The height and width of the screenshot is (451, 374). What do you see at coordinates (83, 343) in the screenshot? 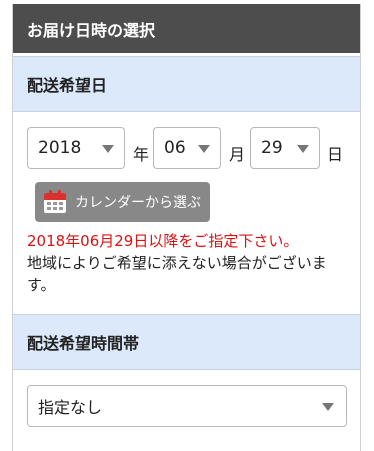
I see `time-section-title: 配送希望時間帯` at bounding box center [83, 343].